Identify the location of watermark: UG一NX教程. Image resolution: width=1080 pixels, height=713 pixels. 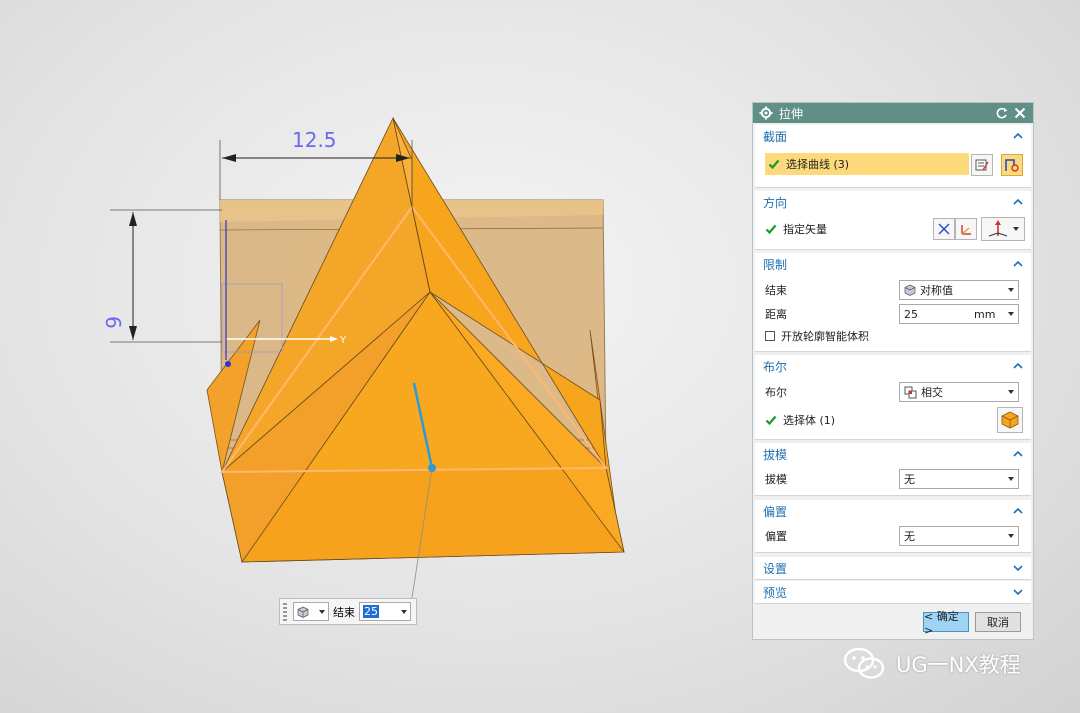
(931, 664).